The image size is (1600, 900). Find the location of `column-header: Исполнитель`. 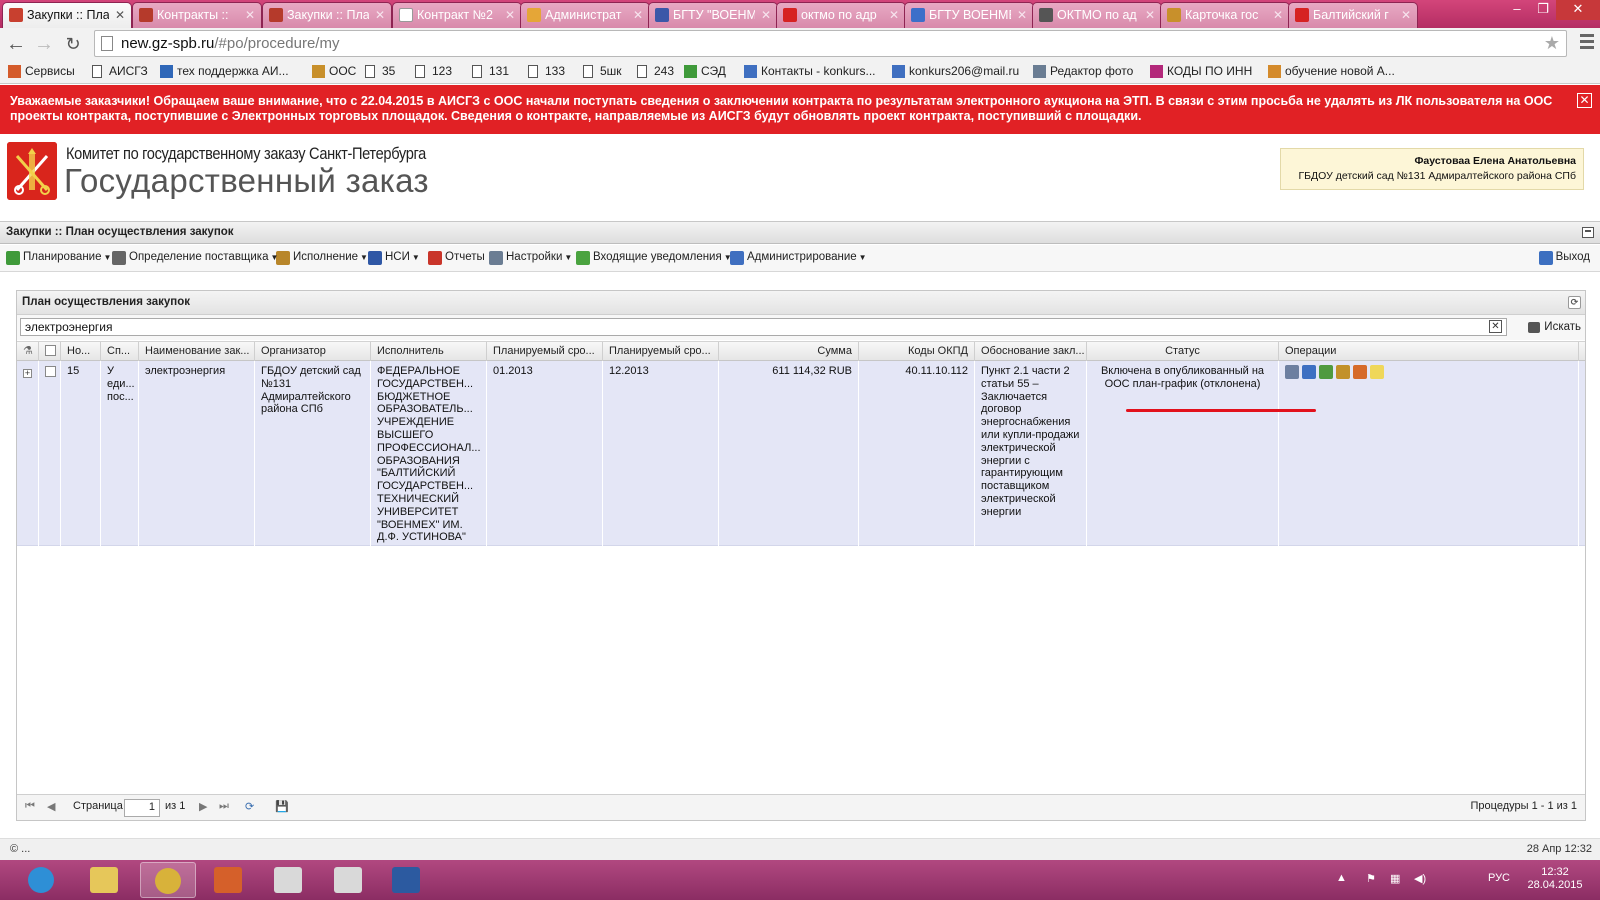

column-header: Исполнитель is located at coordinates (429, 351).